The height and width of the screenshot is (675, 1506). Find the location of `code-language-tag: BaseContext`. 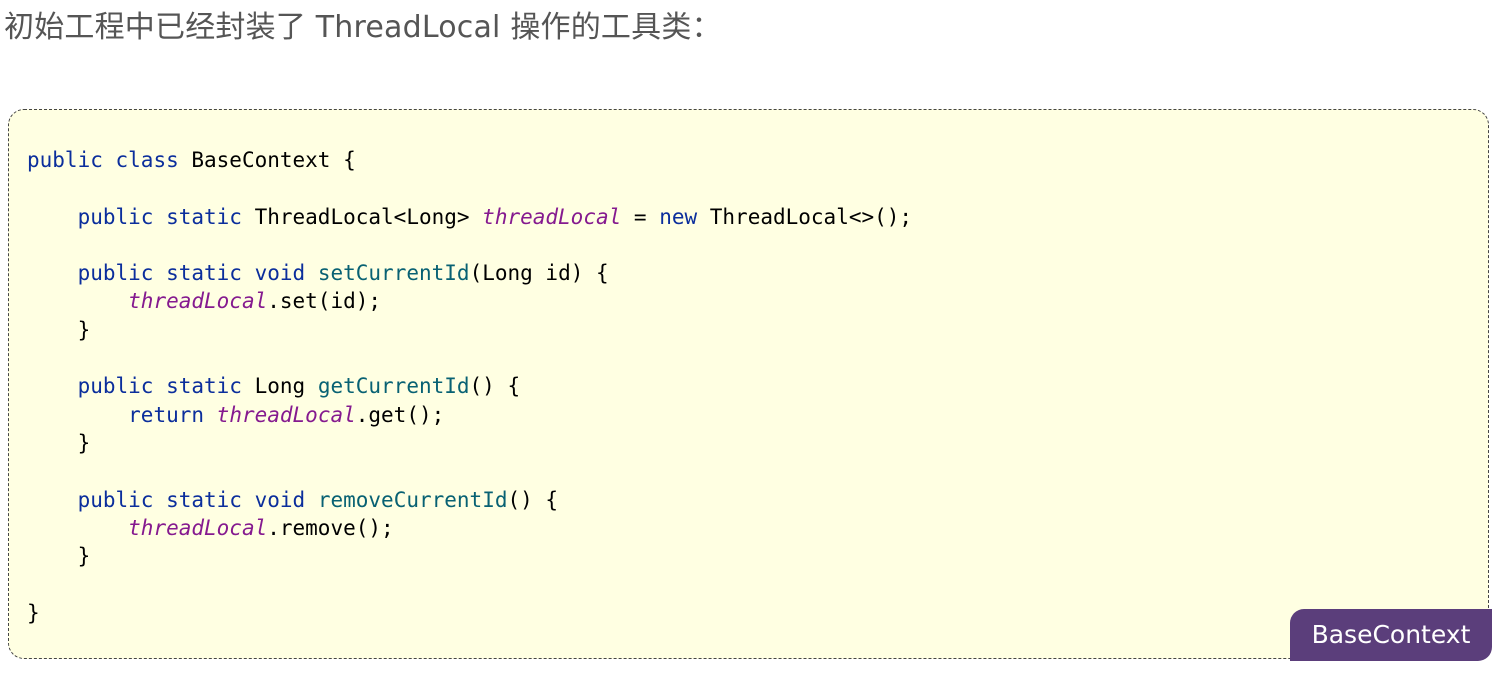

code-language-tag: BaseContext is located at coordinates (1391, 635).